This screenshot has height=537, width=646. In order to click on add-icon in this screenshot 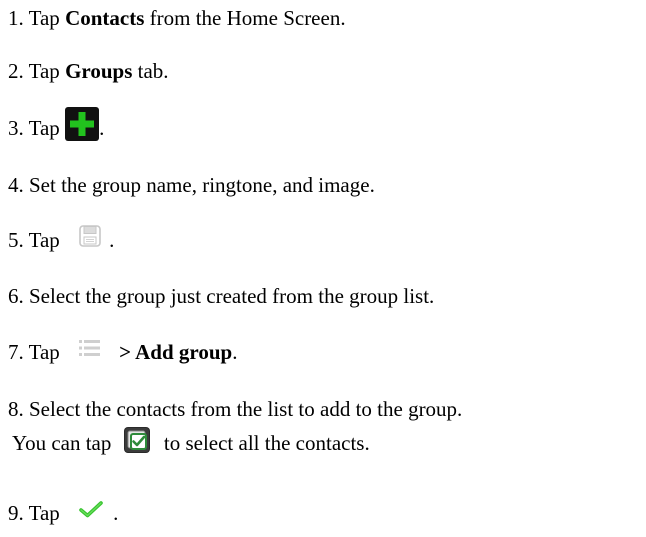, I will do `click(82, 124)`.